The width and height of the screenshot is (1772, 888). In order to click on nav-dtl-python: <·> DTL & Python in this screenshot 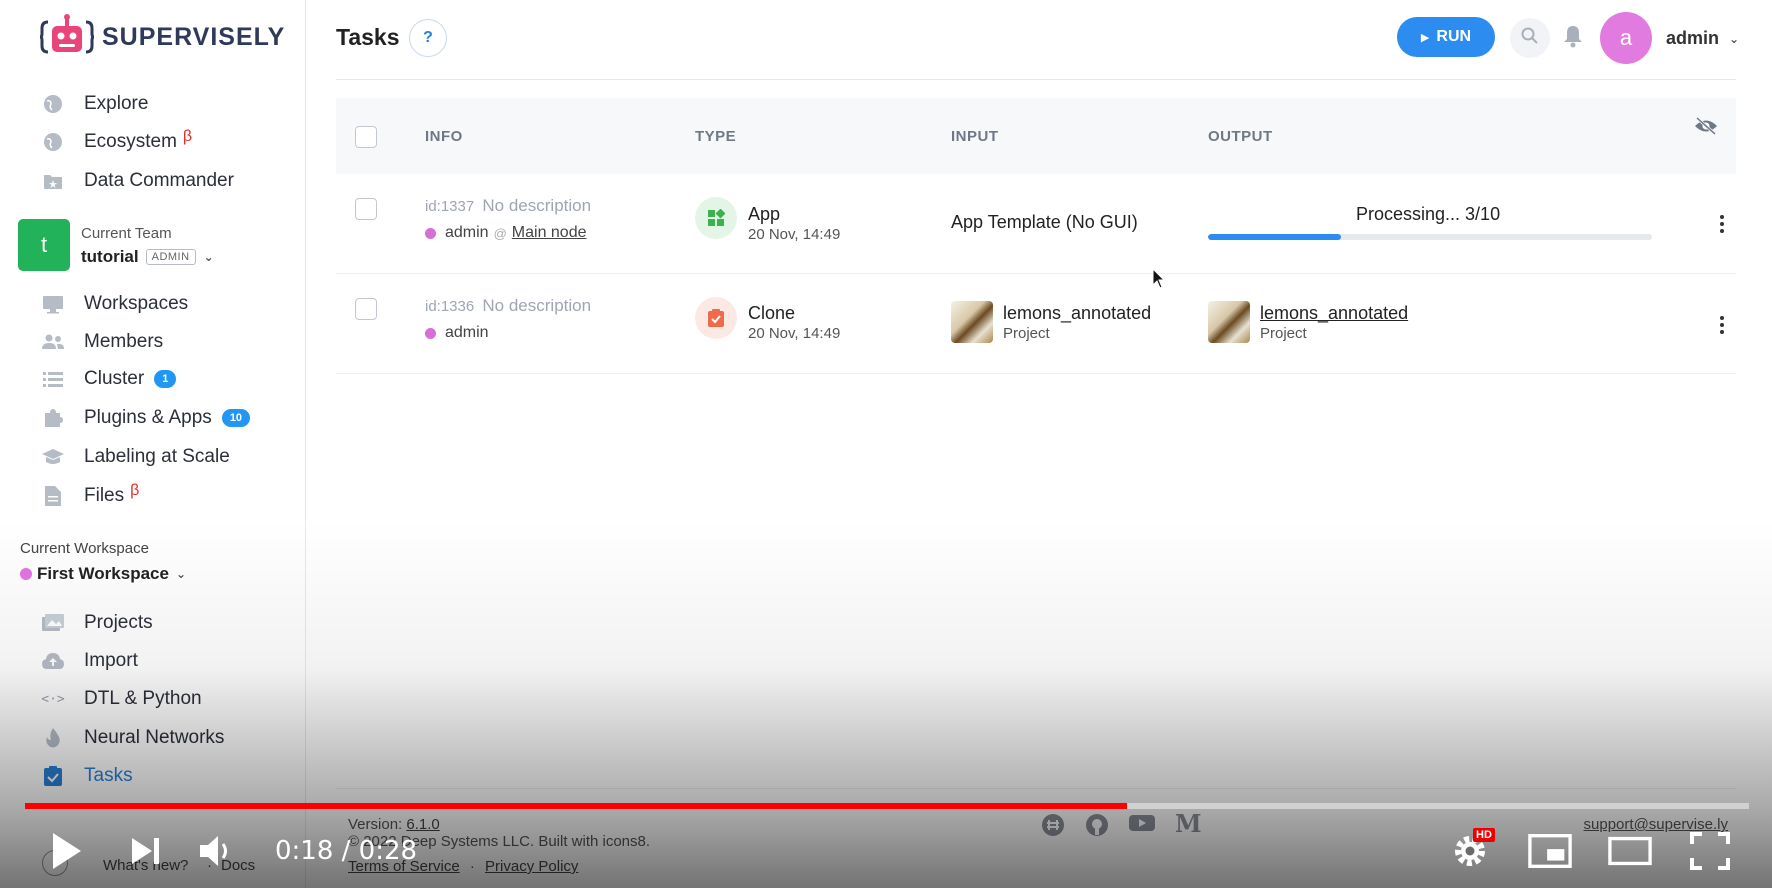, I will do `click(150, 699)`.